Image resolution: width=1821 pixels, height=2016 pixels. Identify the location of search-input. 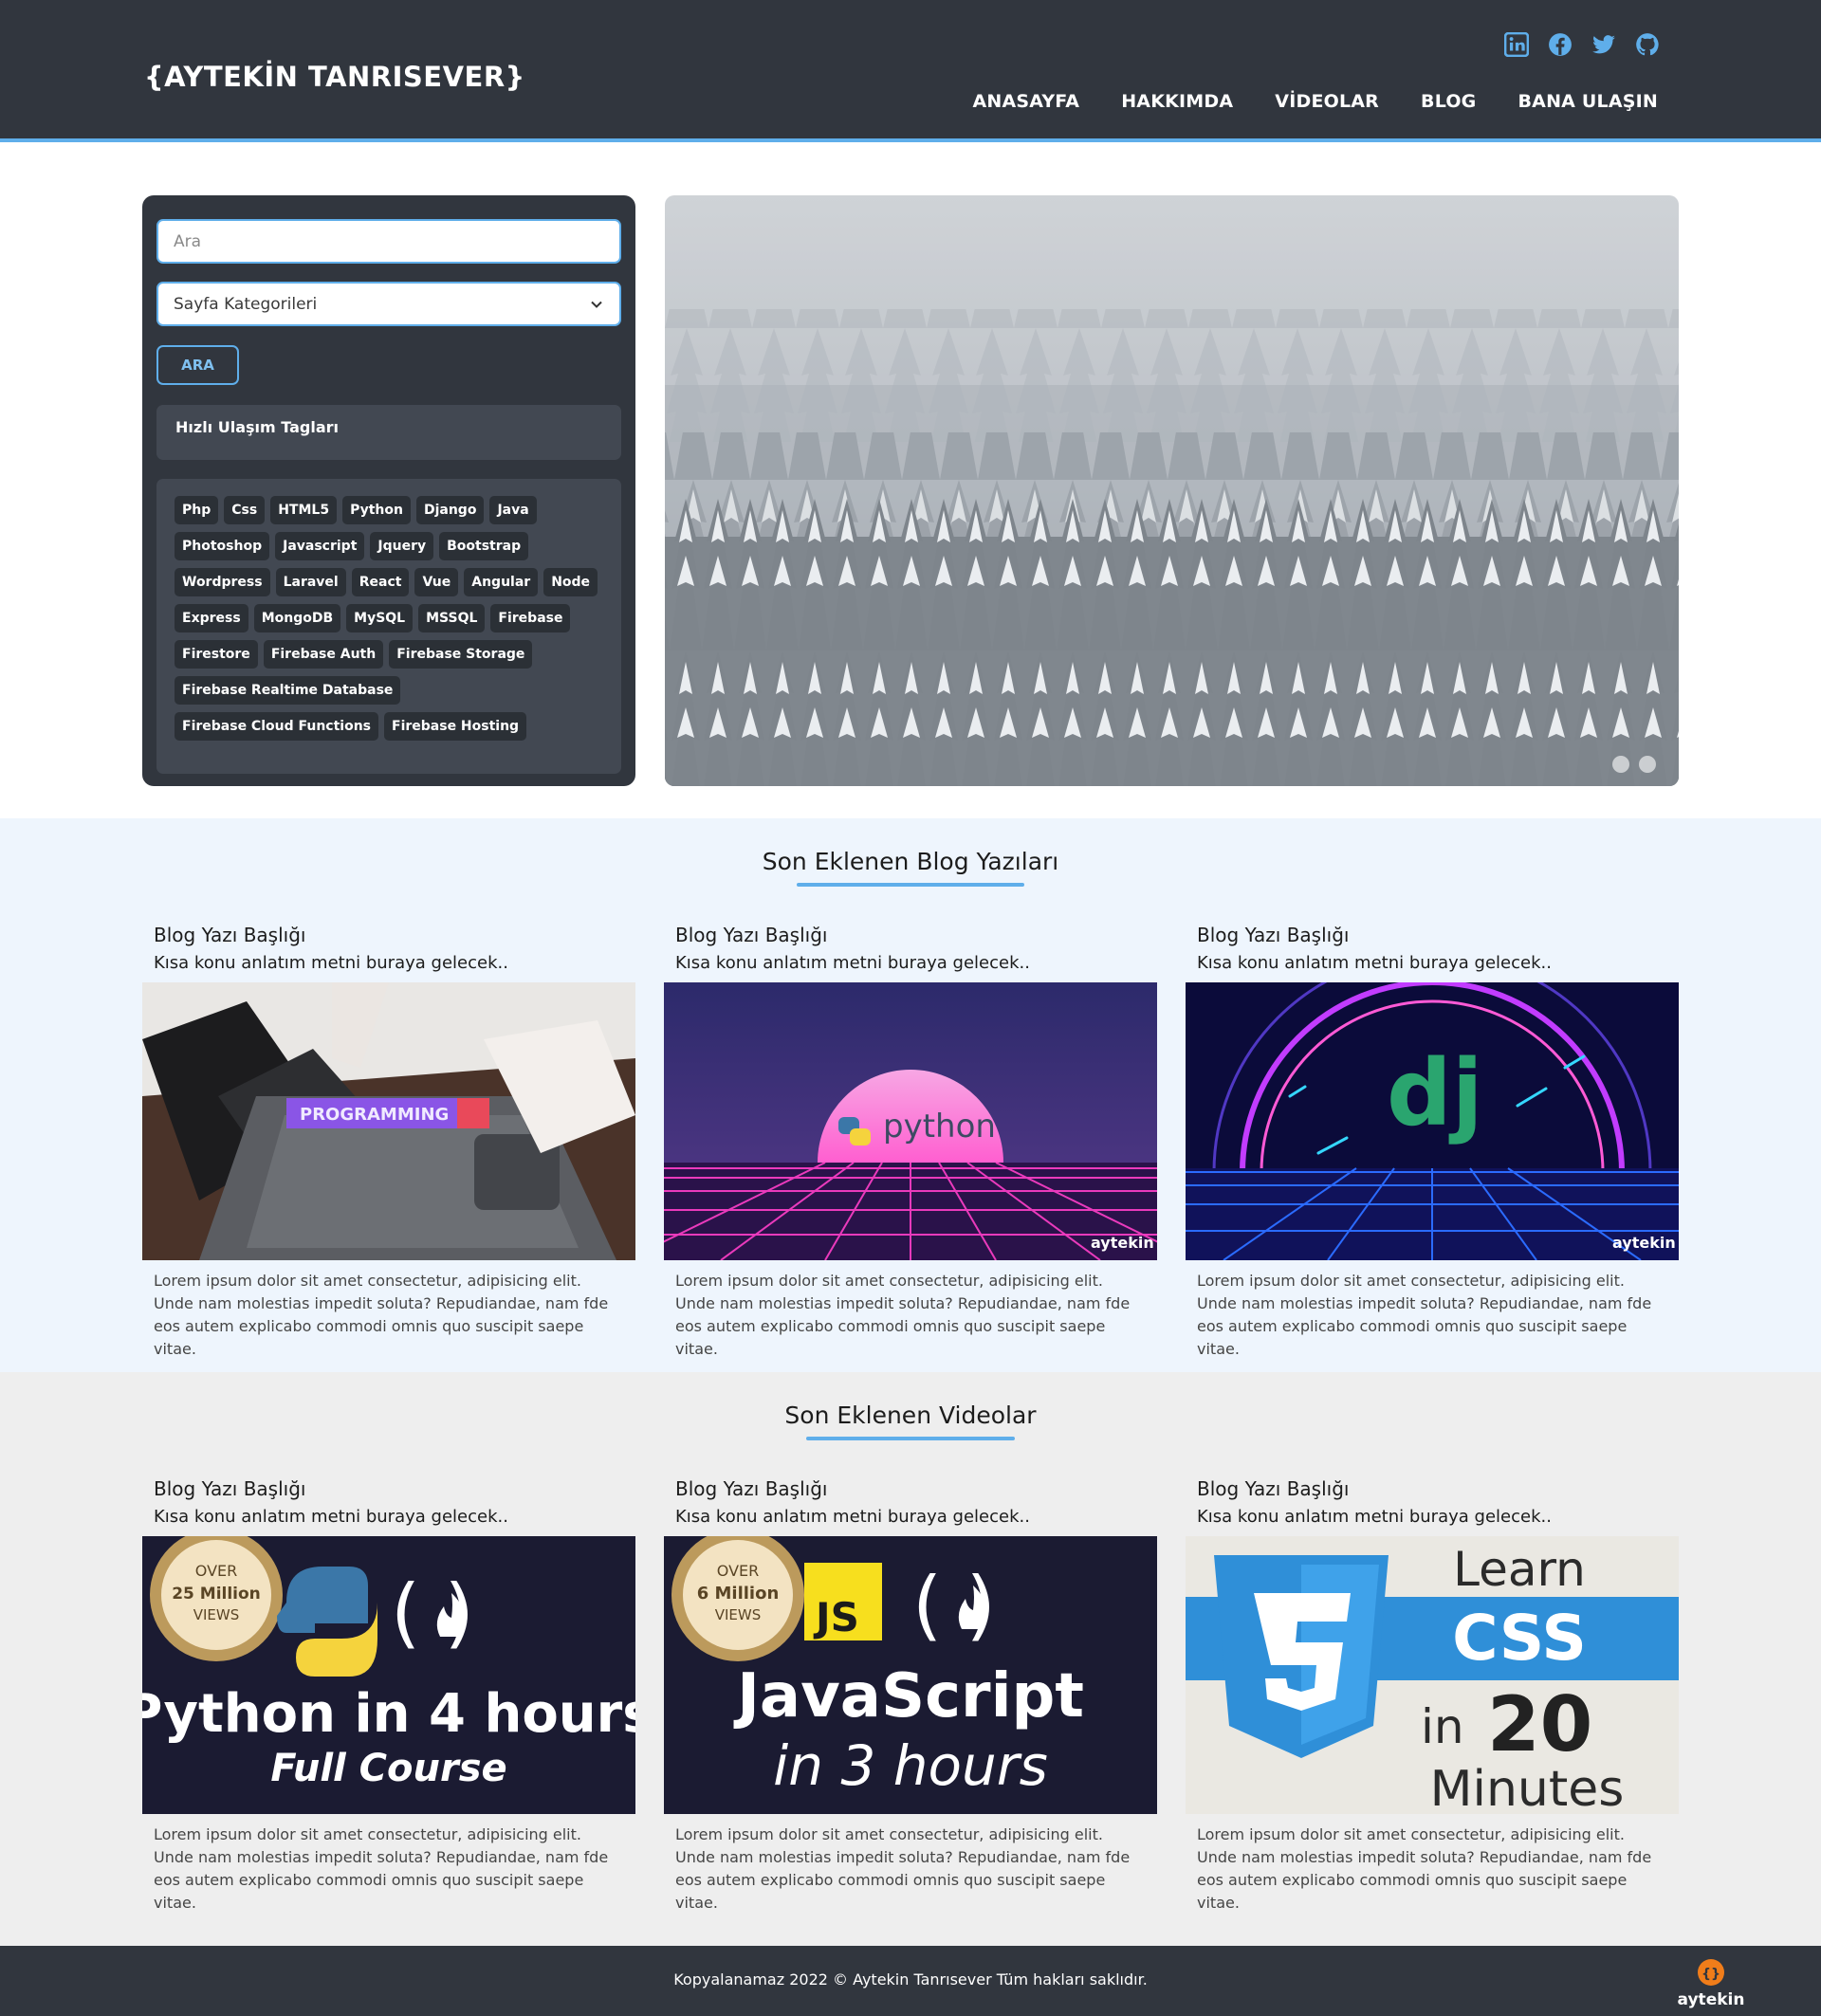
(388, 241).